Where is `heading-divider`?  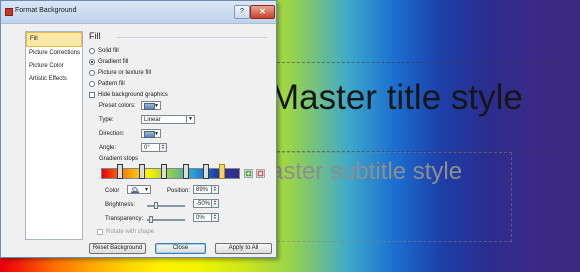
heading-divider is located at coordinates (192, 37).